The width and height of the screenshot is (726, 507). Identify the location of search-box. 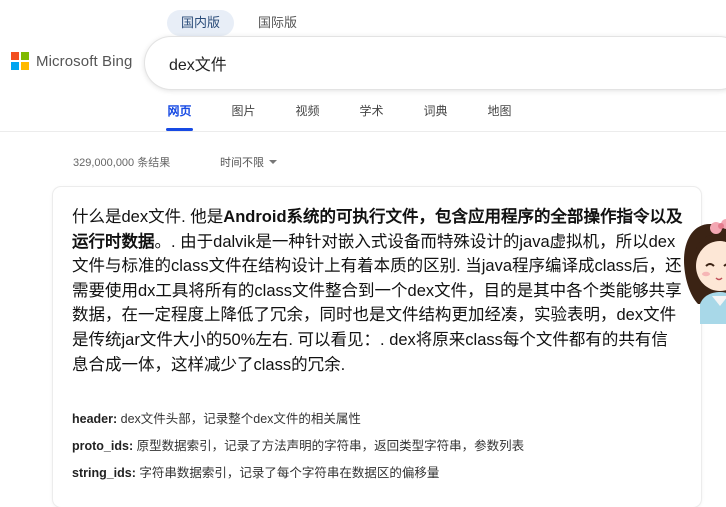
(435, 63).